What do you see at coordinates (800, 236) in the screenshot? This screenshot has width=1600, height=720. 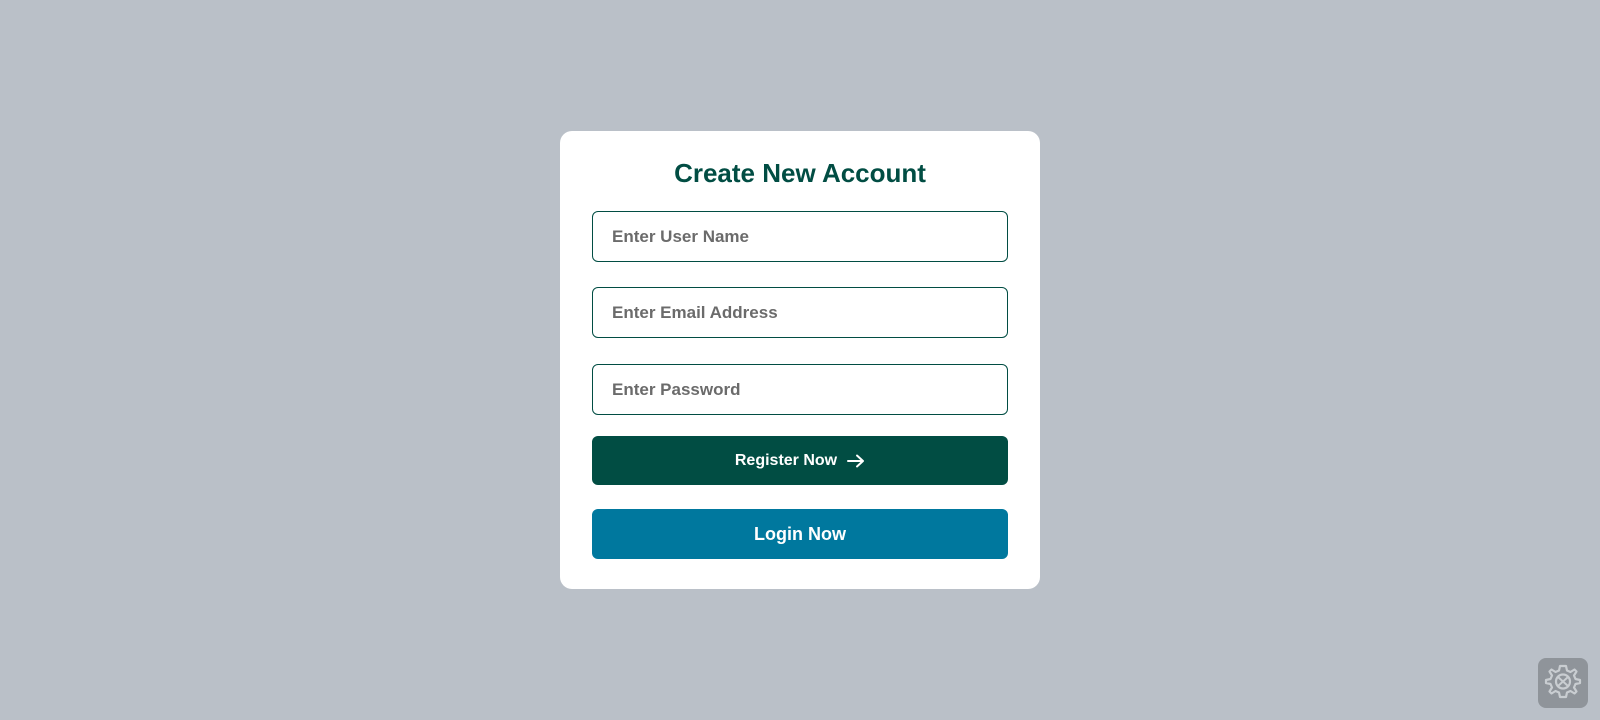 I see `username-input` at bounding box center [800, 236].